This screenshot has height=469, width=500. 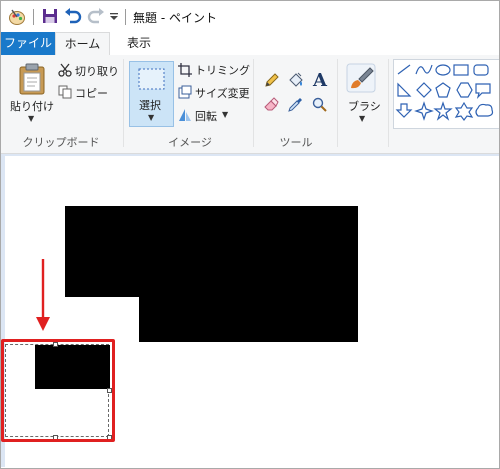 I want to click on red-highlight-box, so click(x=58, y=390).